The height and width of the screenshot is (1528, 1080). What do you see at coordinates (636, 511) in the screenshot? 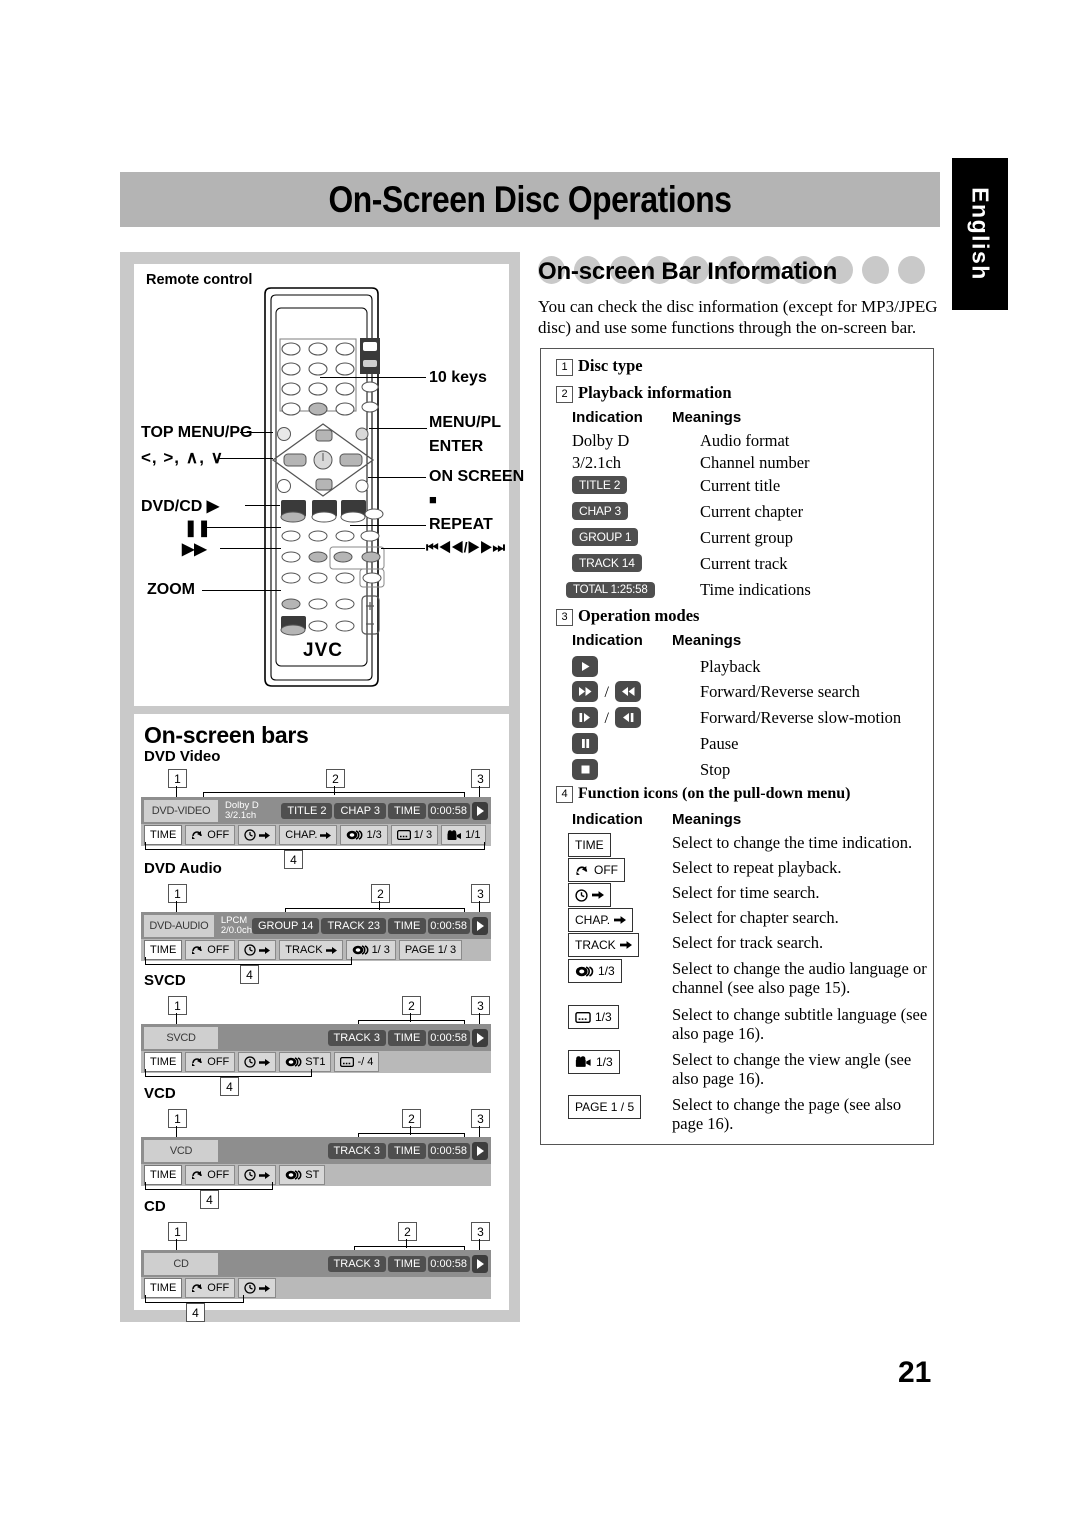
I see `indication-badge-wrap: CHAP 3` at bounding box center [636, 511].